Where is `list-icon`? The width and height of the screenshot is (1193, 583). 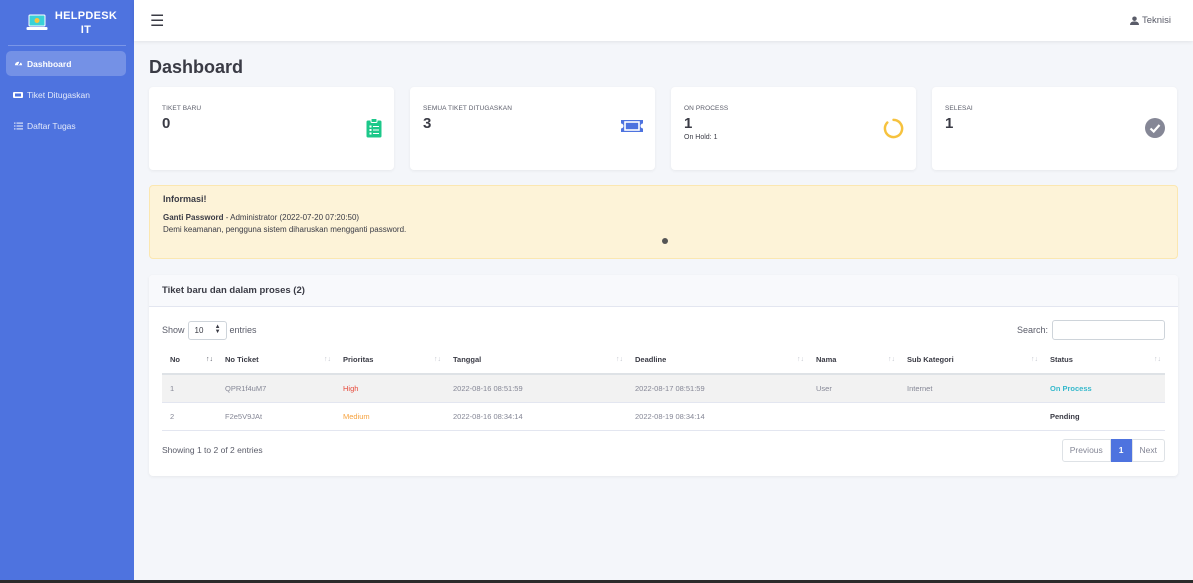 list-icon is located at coordinates (18, 126).